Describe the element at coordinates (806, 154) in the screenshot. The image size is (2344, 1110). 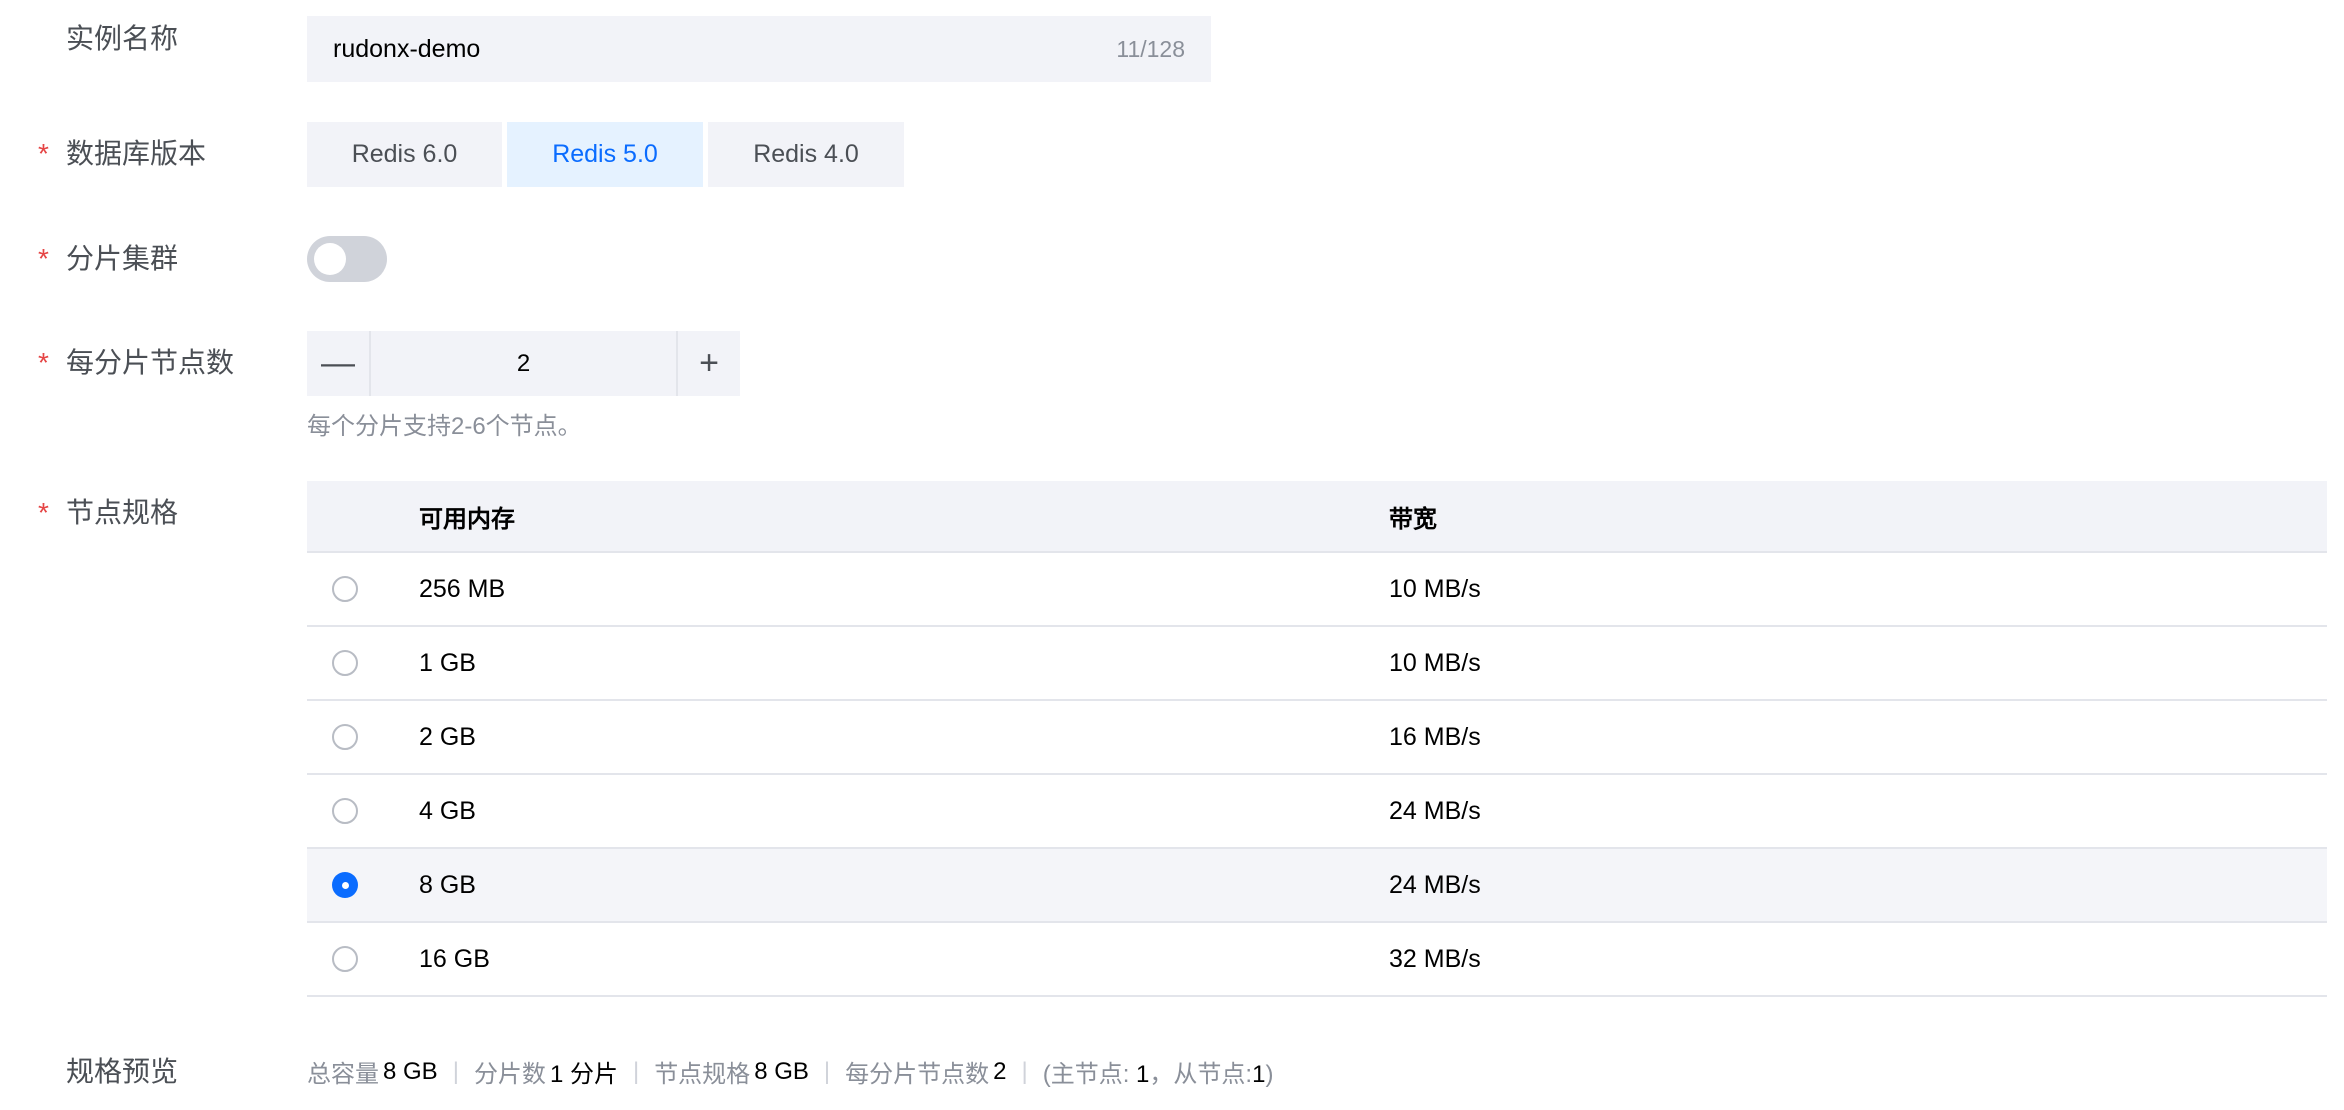
I see `version-option-redis-4: Redis 4.0` at that location.